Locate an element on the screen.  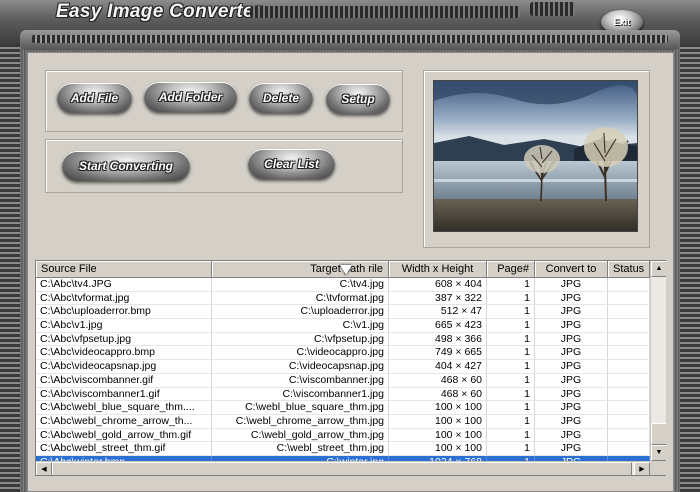
right-rail-decoration is located at coordinates (690, 268).